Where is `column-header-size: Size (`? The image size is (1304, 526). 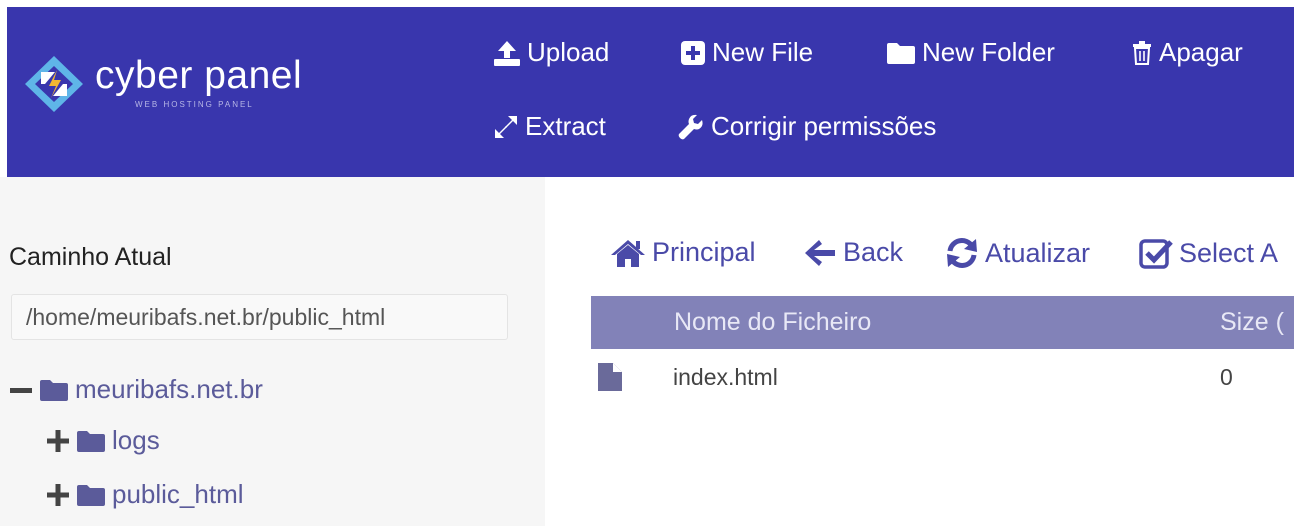
column-header-size: Size ( is located at coordinates (1252, 322).